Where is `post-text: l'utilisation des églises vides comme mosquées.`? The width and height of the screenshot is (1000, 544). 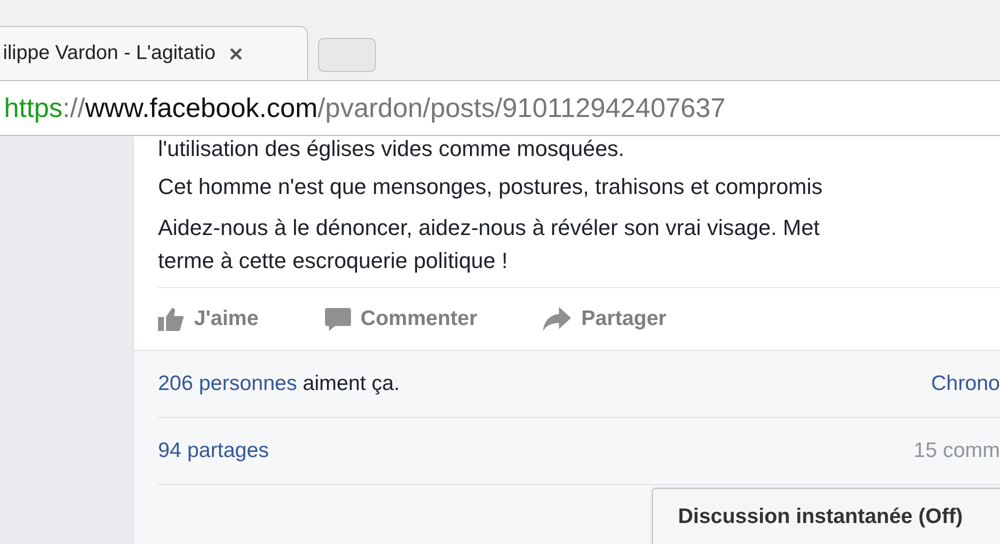
post-text: l'utilisation des églises vides comme mosquées. is located at coordinates (392, 149).